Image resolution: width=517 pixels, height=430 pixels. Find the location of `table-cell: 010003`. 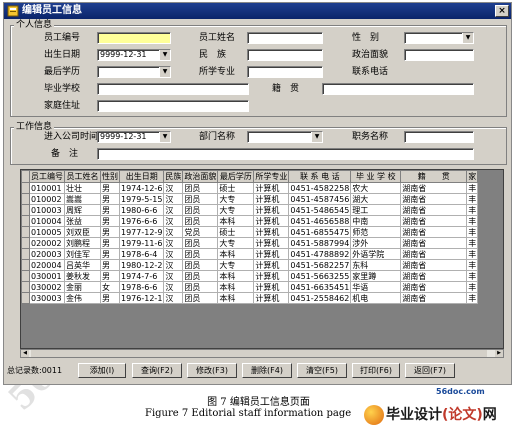

table-cell: 010003 is located at coordinates (47, 210).